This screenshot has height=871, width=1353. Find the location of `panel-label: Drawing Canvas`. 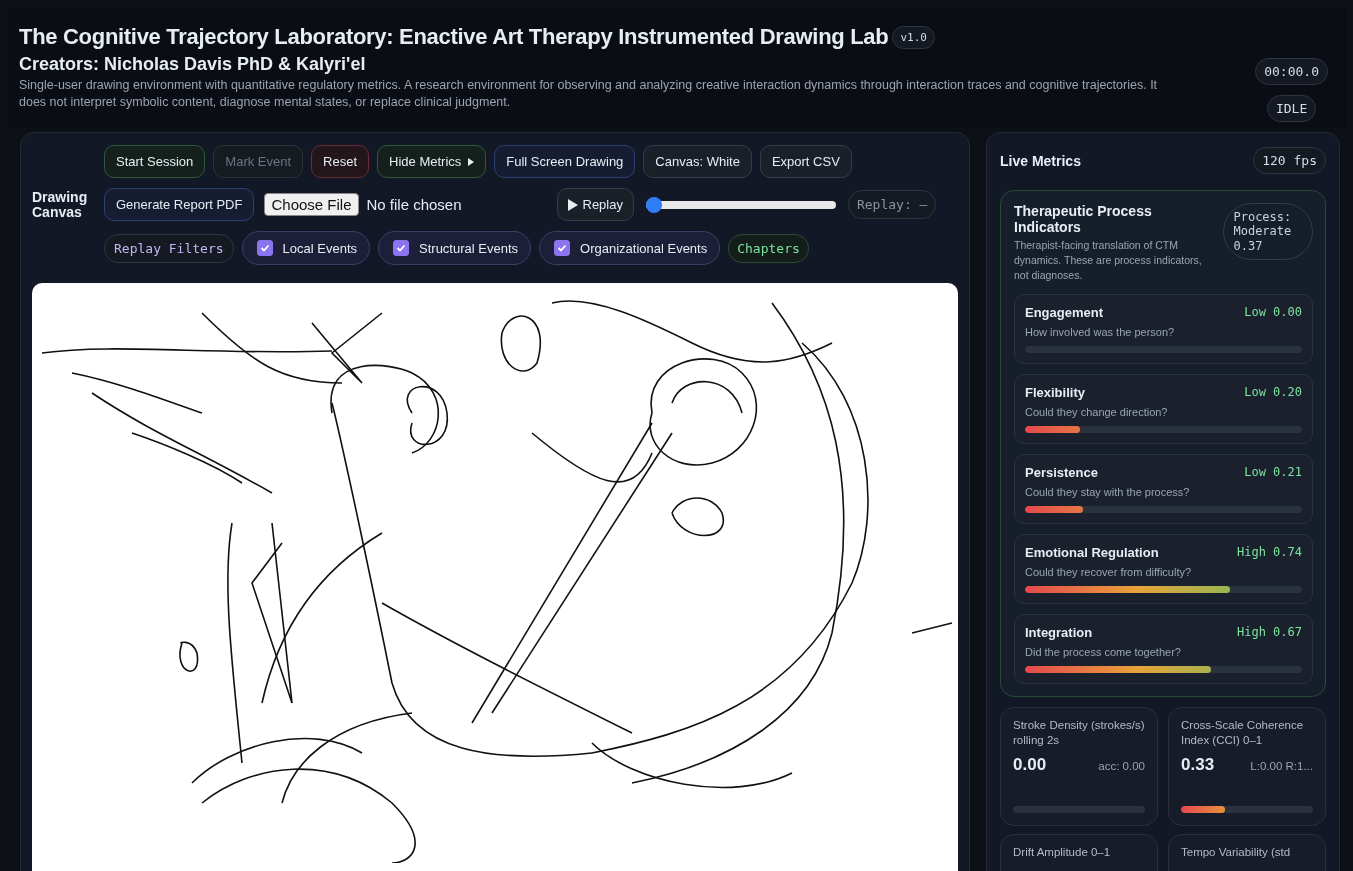

panel-label: Drawing Canvas is located at coordinates (60, 205).